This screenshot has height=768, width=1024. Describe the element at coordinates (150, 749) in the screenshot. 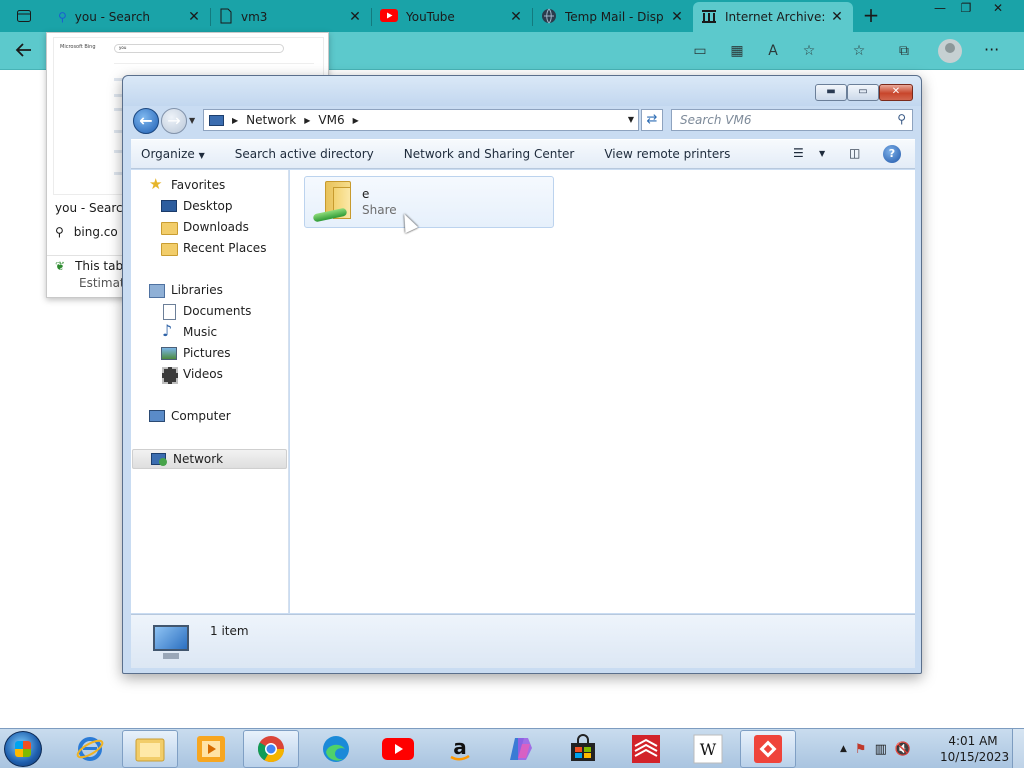

I see `windows-explorer-icon` at that location.